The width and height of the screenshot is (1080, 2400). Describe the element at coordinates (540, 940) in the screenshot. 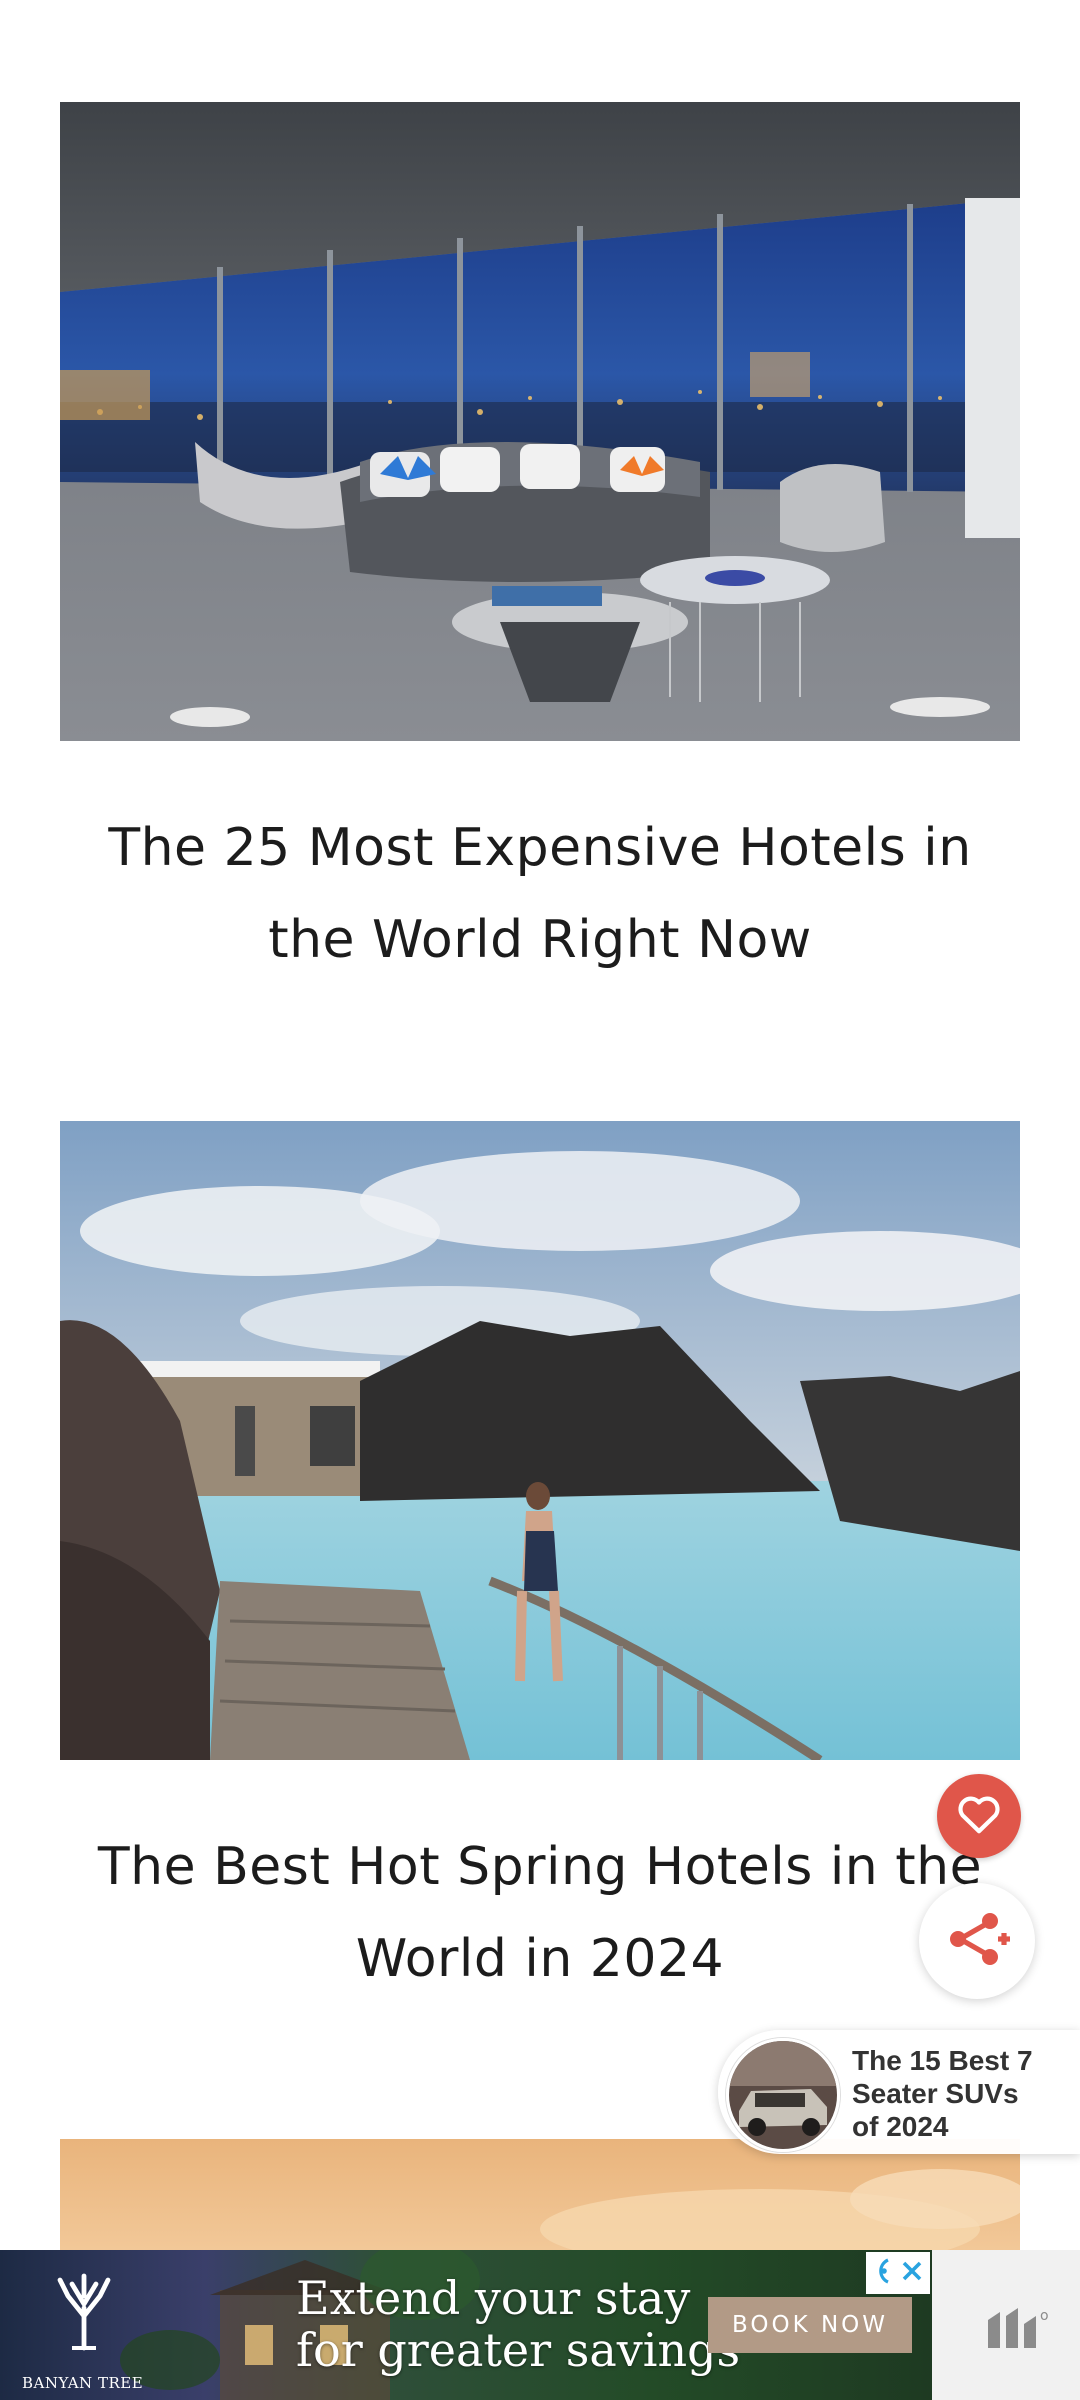

I see `article-title-line: the World Right Now` at that location.